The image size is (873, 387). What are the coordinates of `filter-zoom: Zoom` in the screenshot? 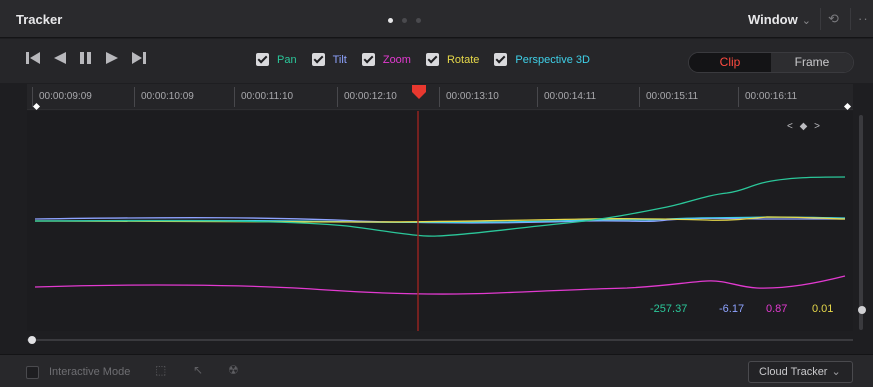 It's located at (386, 59).